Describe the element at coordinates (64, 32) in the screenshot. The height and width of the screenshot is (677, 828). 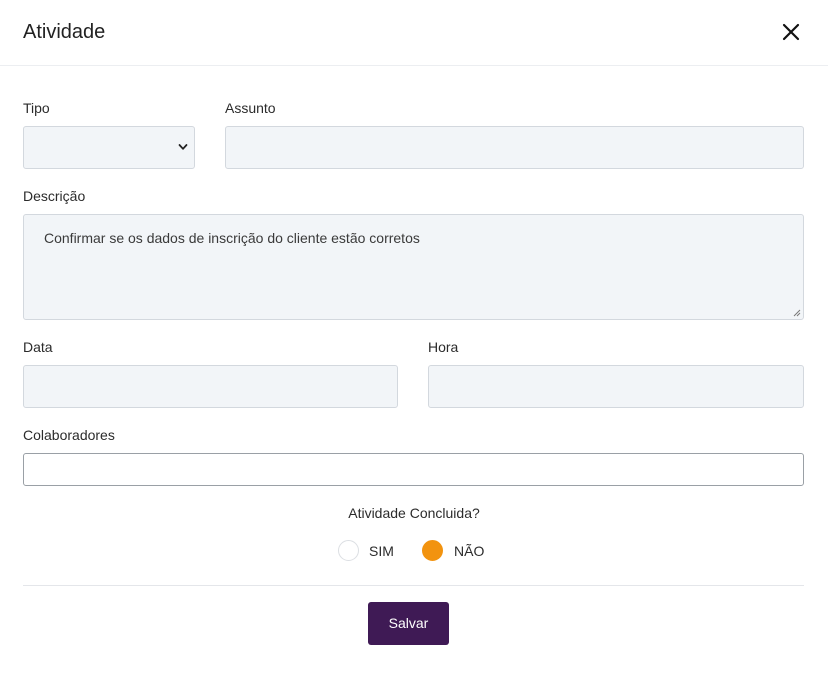
I see `modal-title: Atividade` at that location.